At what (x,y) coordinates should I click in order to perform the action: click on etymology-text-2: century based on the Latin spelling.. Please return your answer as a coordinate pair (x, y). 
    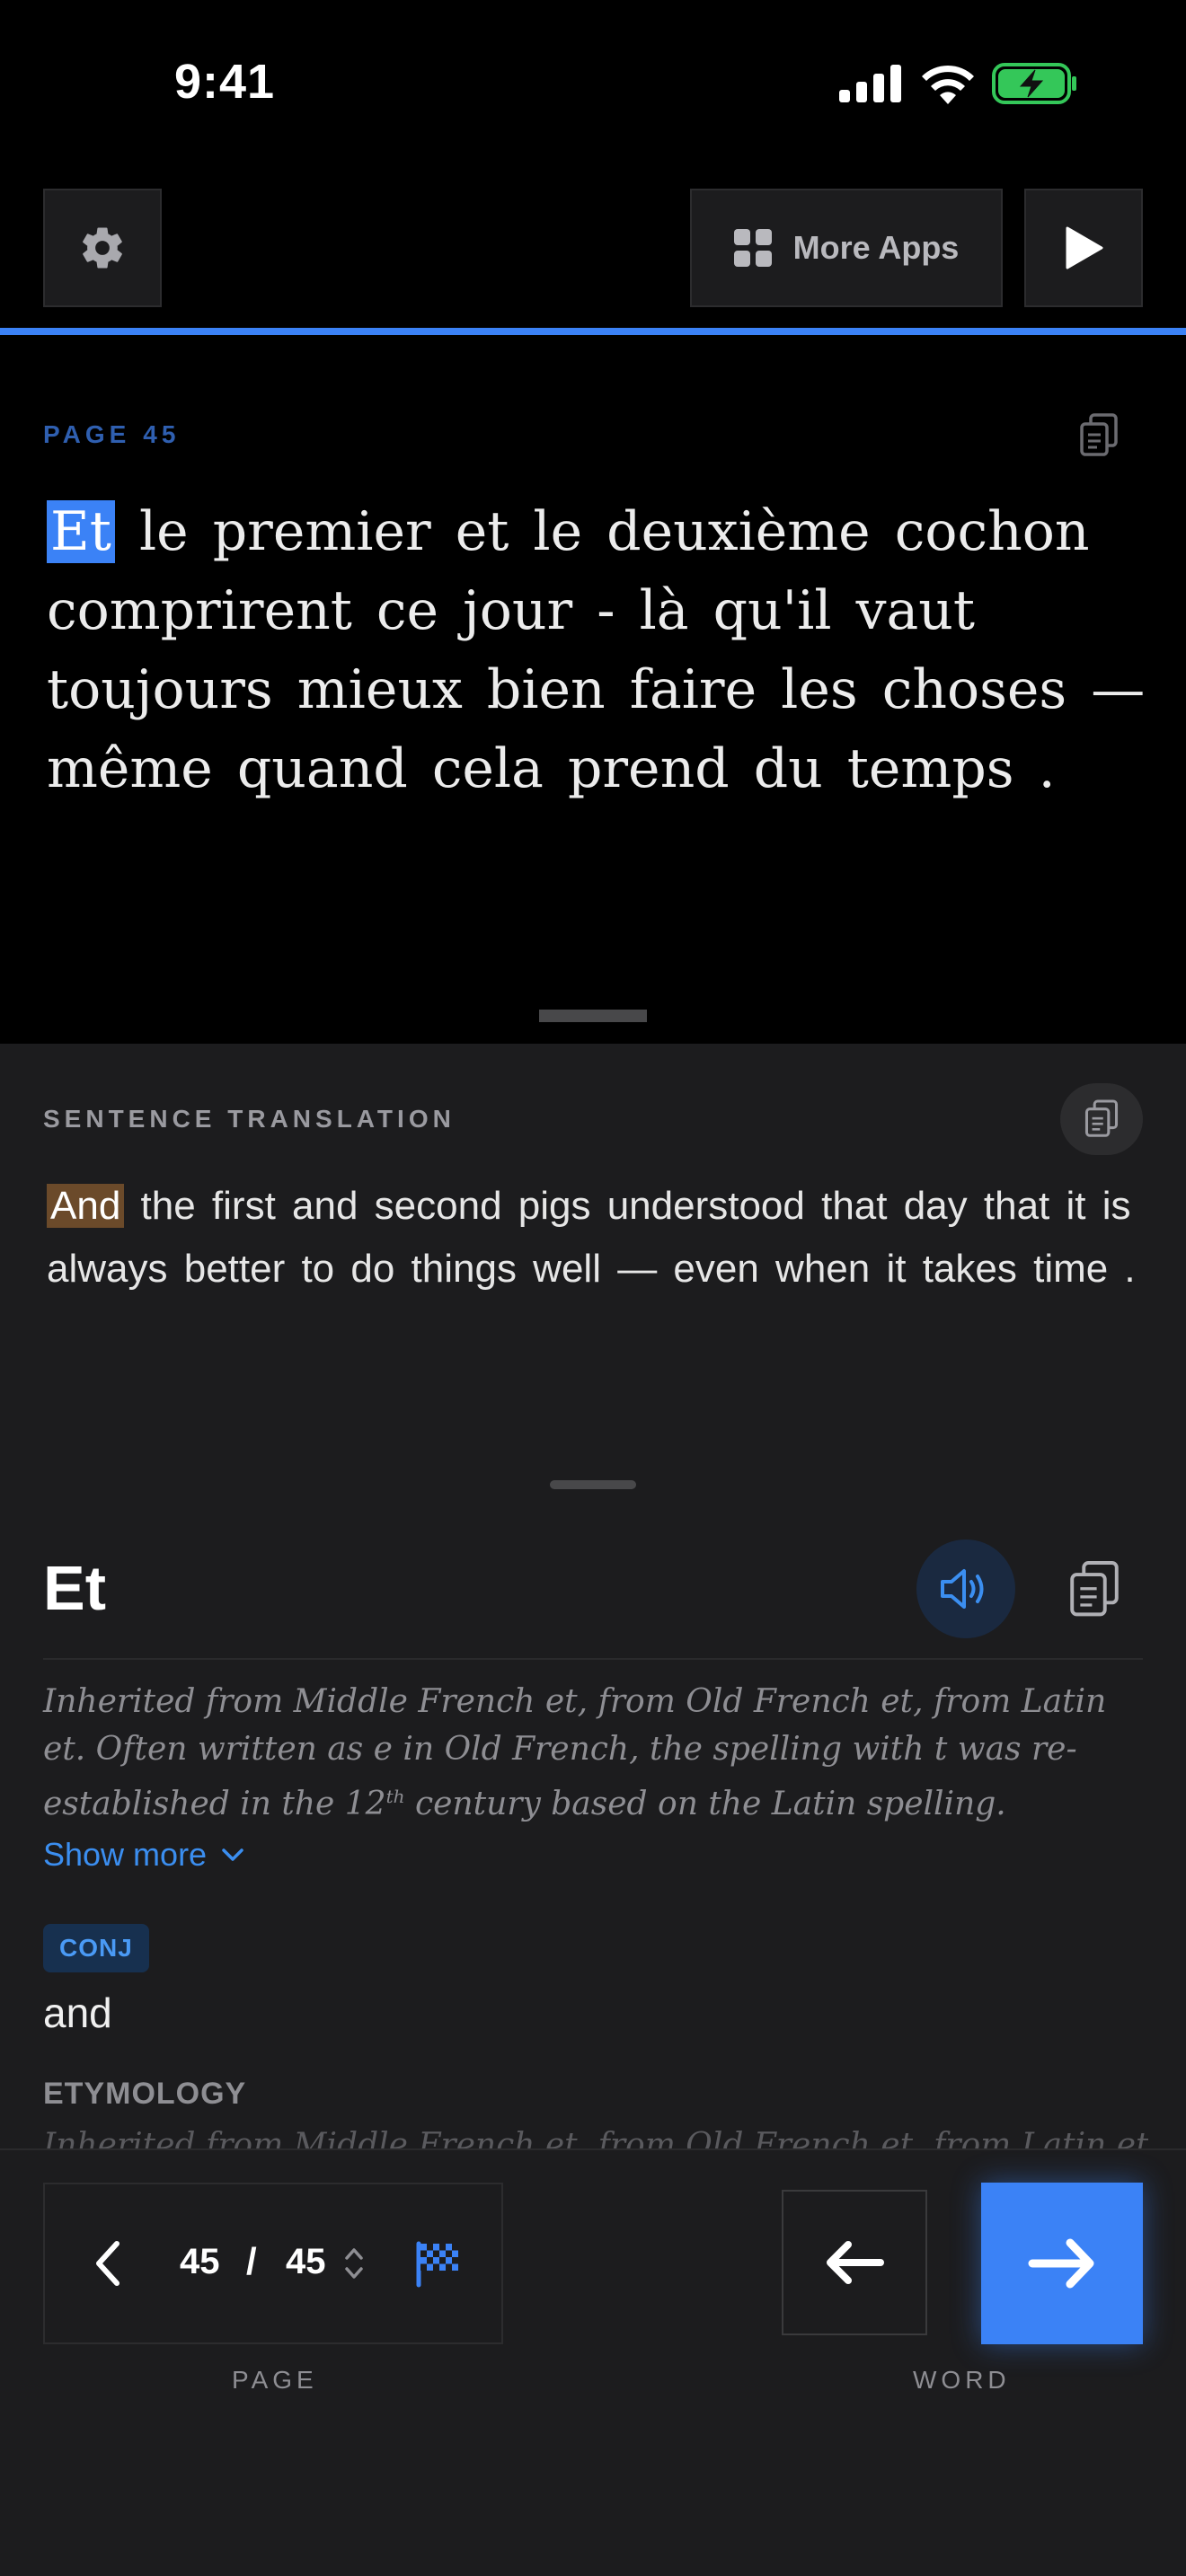
    Looking at the image, I should click on (705, 1804).